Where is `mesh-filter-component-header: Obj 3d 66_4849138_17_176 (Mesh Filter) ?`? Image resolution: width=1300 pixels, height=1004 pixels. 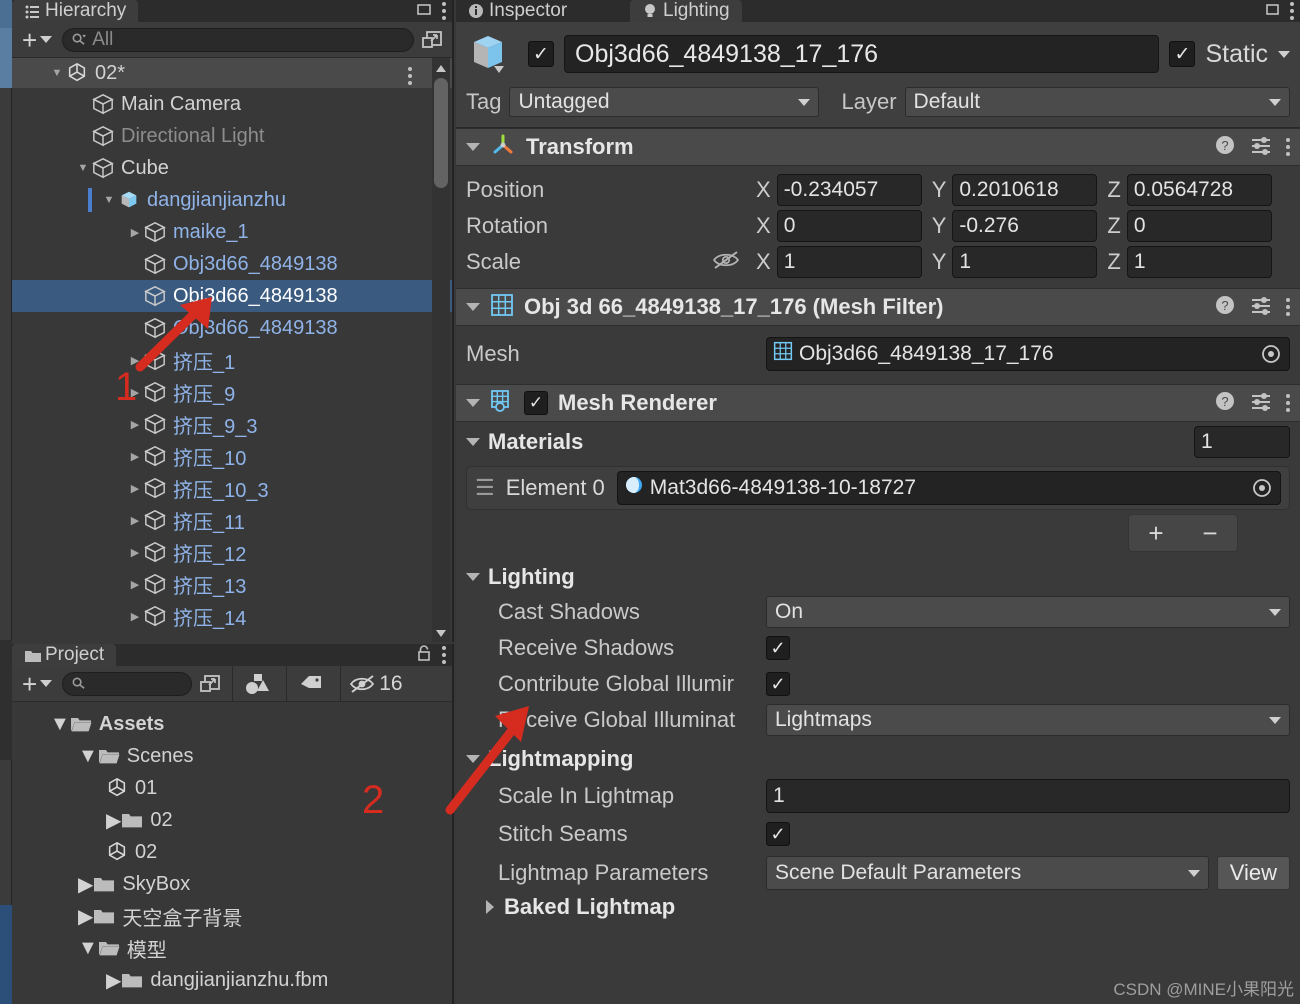 mesh-filter-component-header: Obj 3d 66_4849138_17_176 (Mesh Filter) ? is located at coordinates (878, 307).